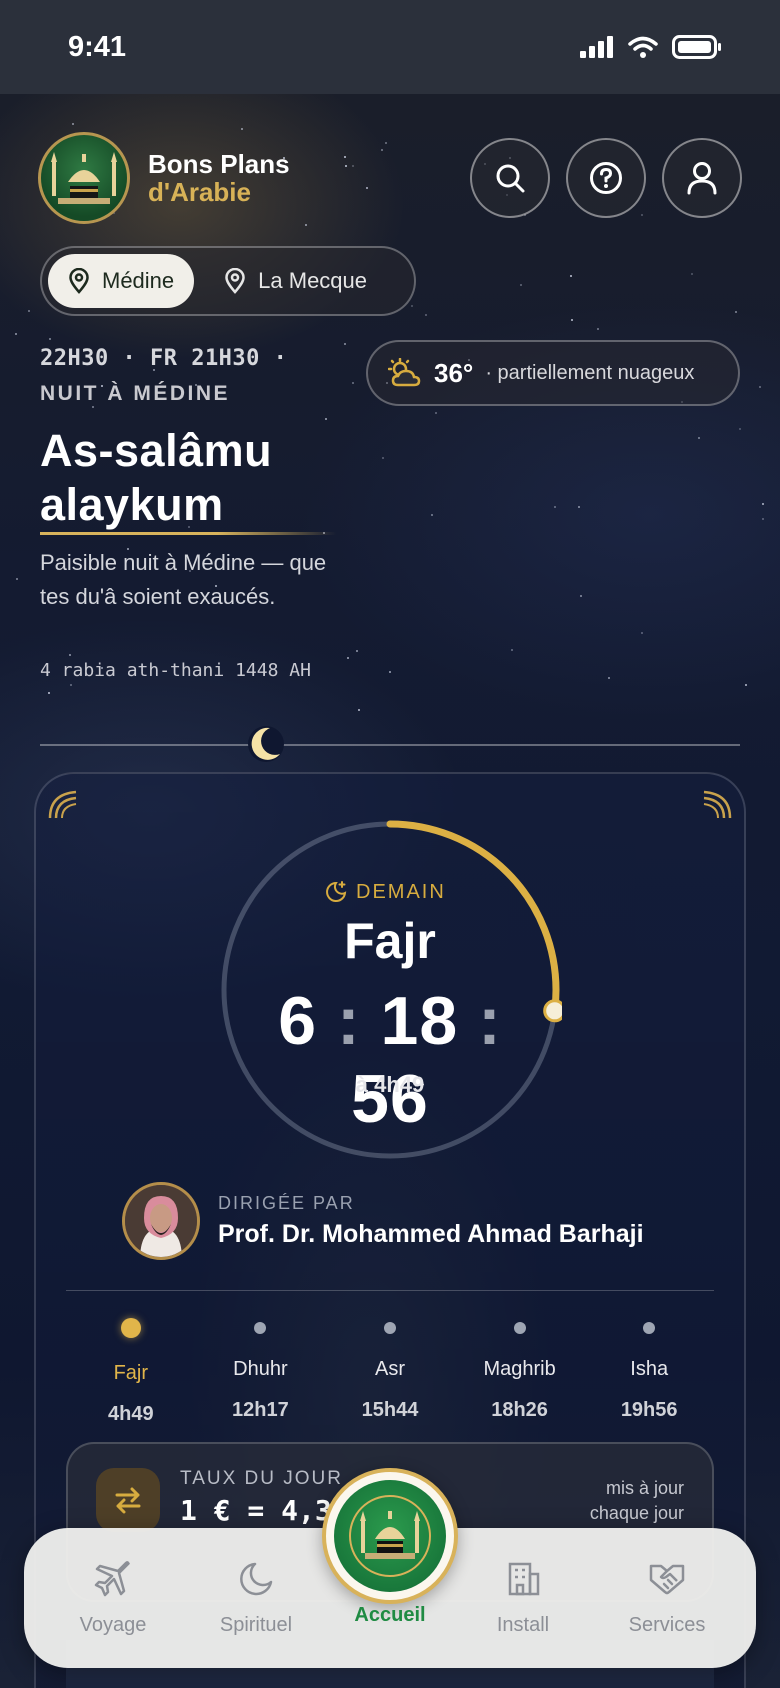 The width and height of the screenshot is (780, 1688). Describe the element at coordinates (552, 1011) in the screenshot. I see `countdown-progress-dot` at that location.